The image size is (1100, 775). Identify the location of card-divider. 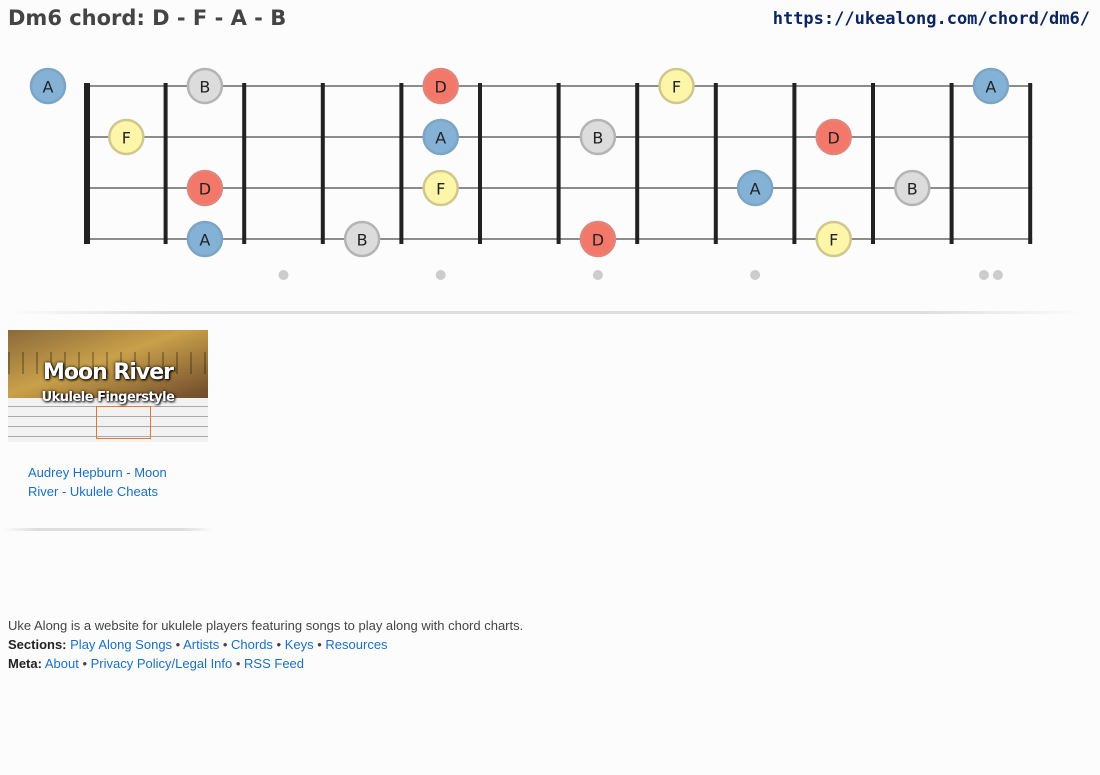
(109, 529).